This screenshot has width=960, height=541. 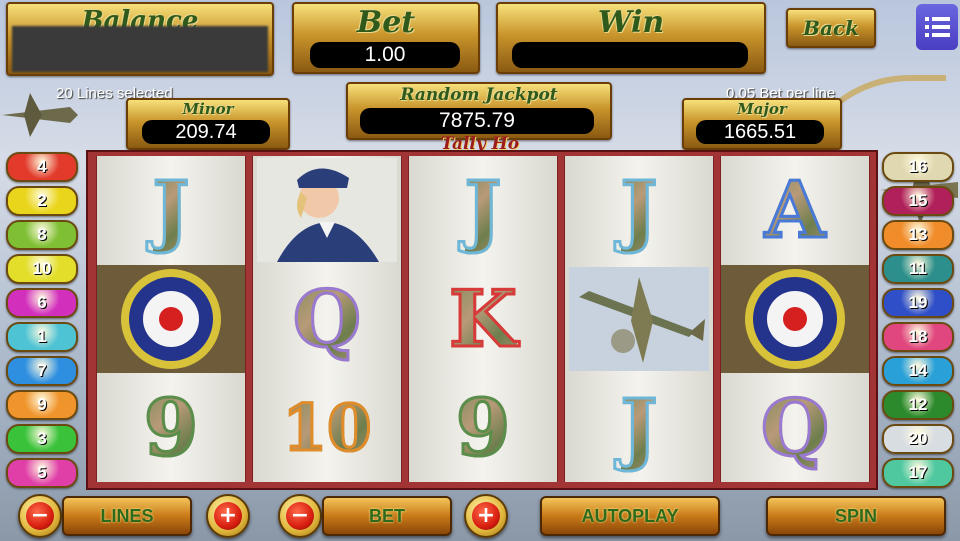 What do you see at coordinates (40, 516) in the screenshot?
I see `lines-decrease-button: −` at bounding box center [40, 516].